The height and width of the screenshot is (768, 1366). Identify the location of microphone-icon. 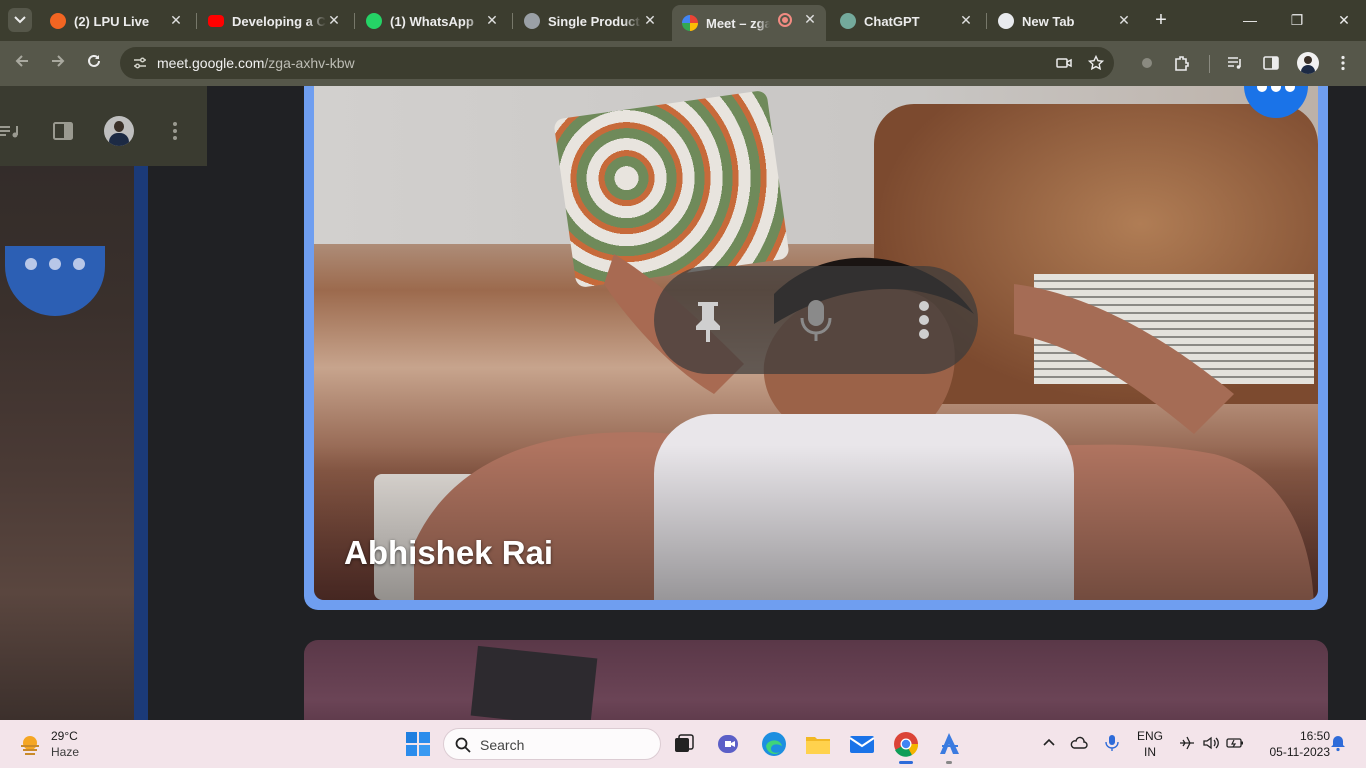
(816, 320).